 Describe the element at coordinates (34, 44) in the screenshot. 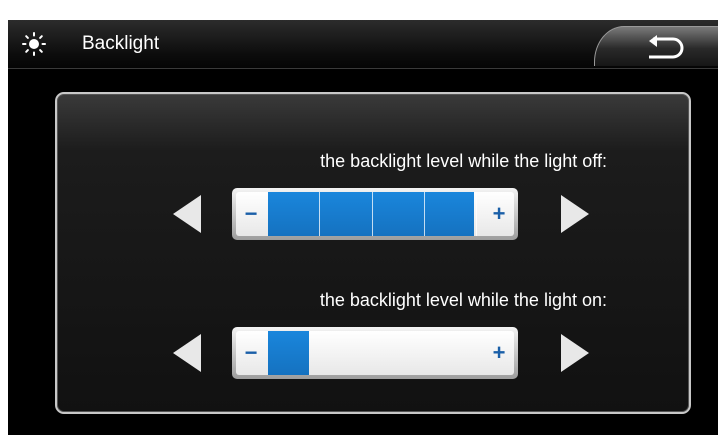

I see `sun-icon` at that location.